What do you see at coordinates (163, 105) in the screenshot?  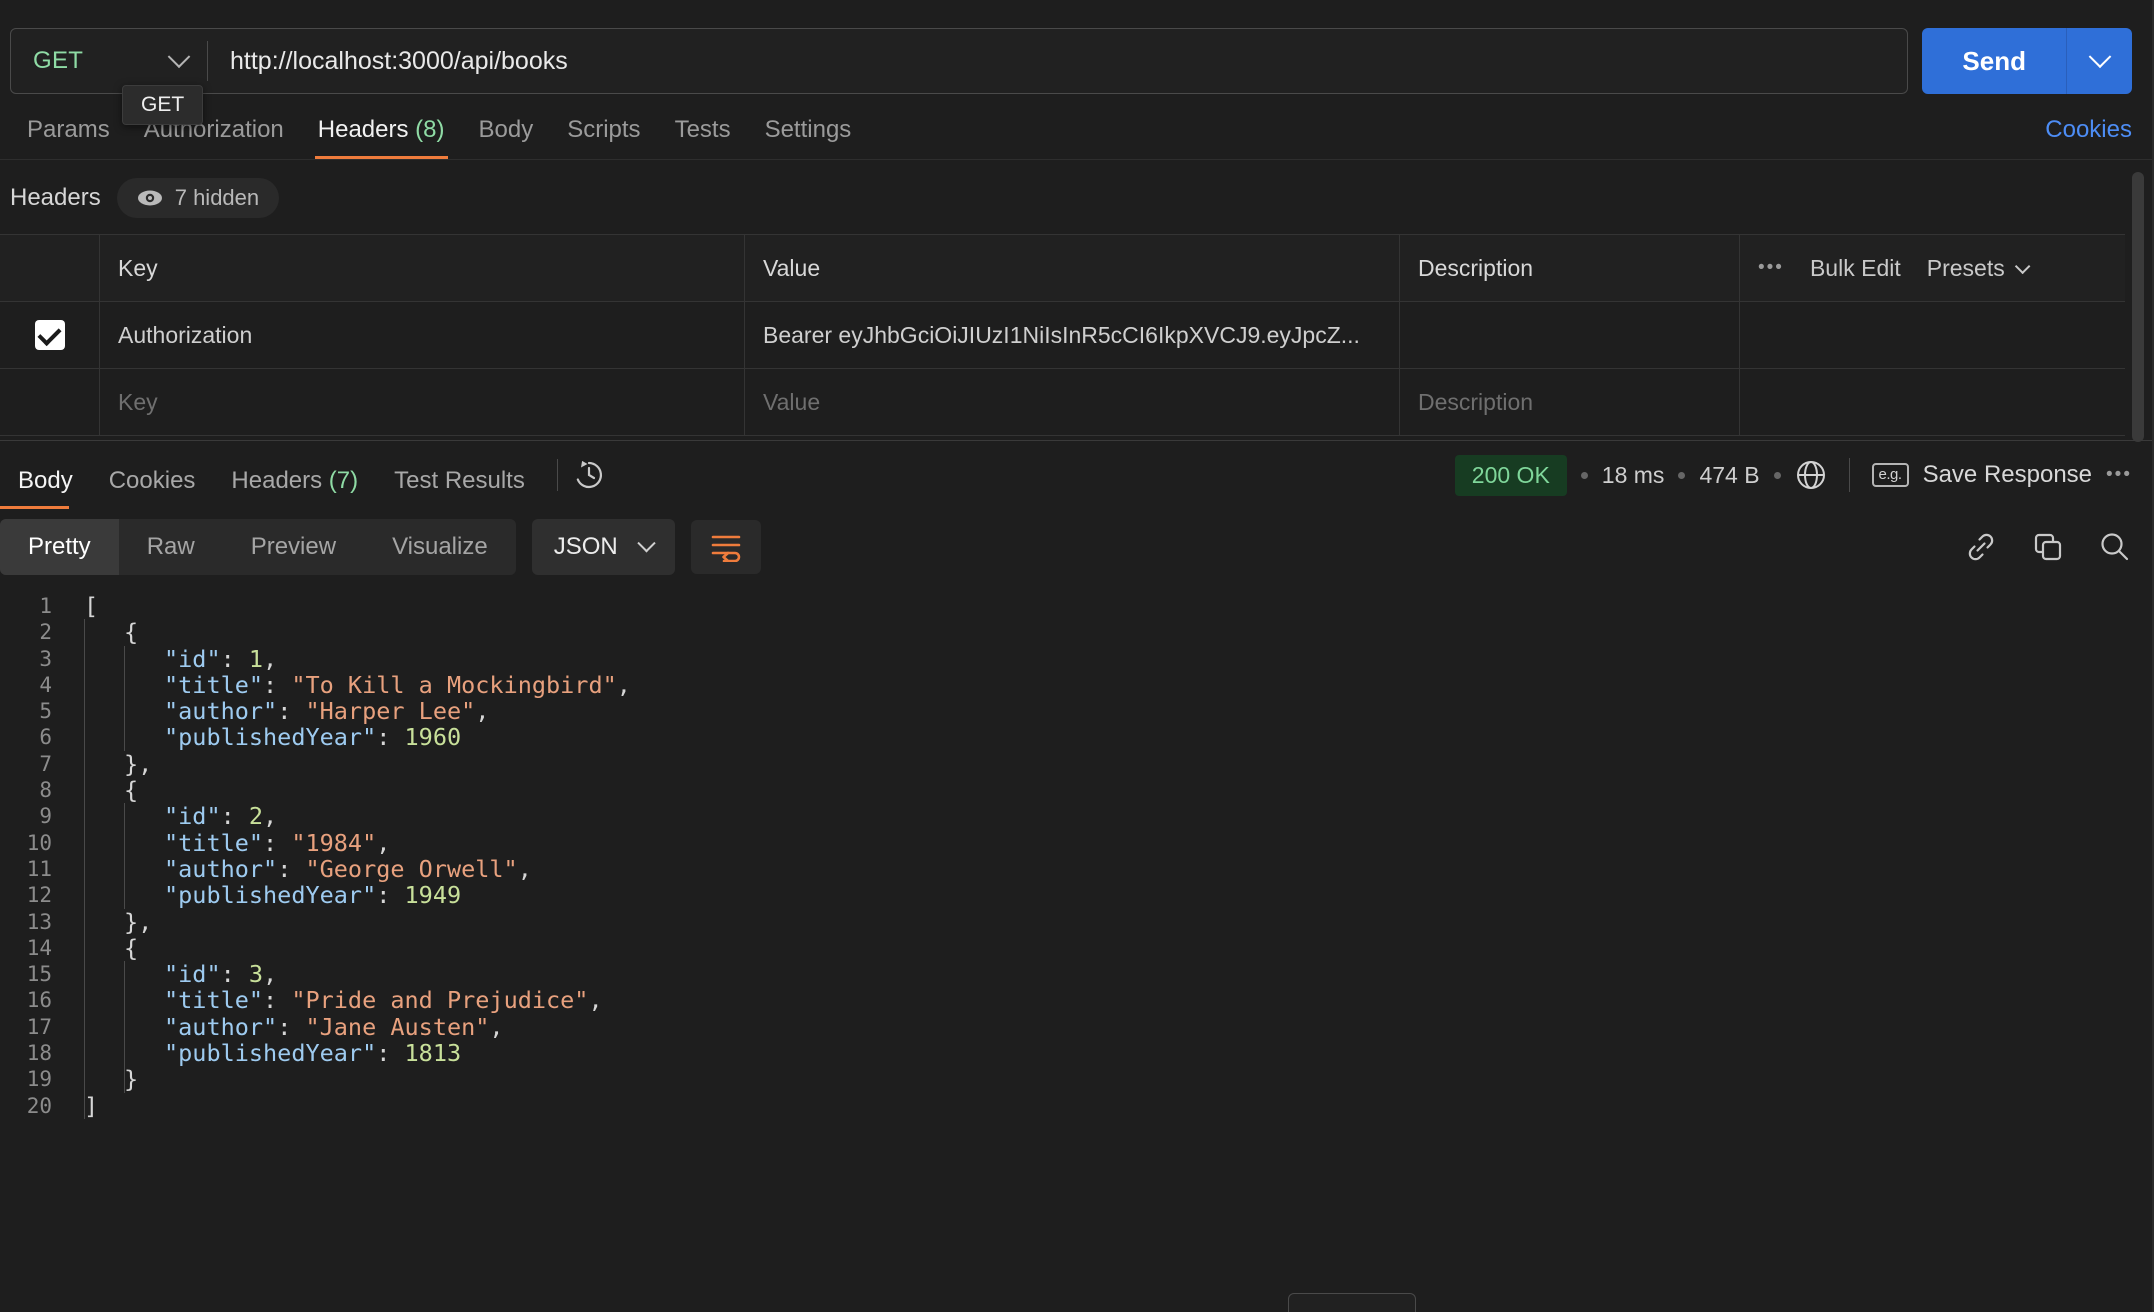 I see `method-tooltip: GET` at bounding box center [163, 105].